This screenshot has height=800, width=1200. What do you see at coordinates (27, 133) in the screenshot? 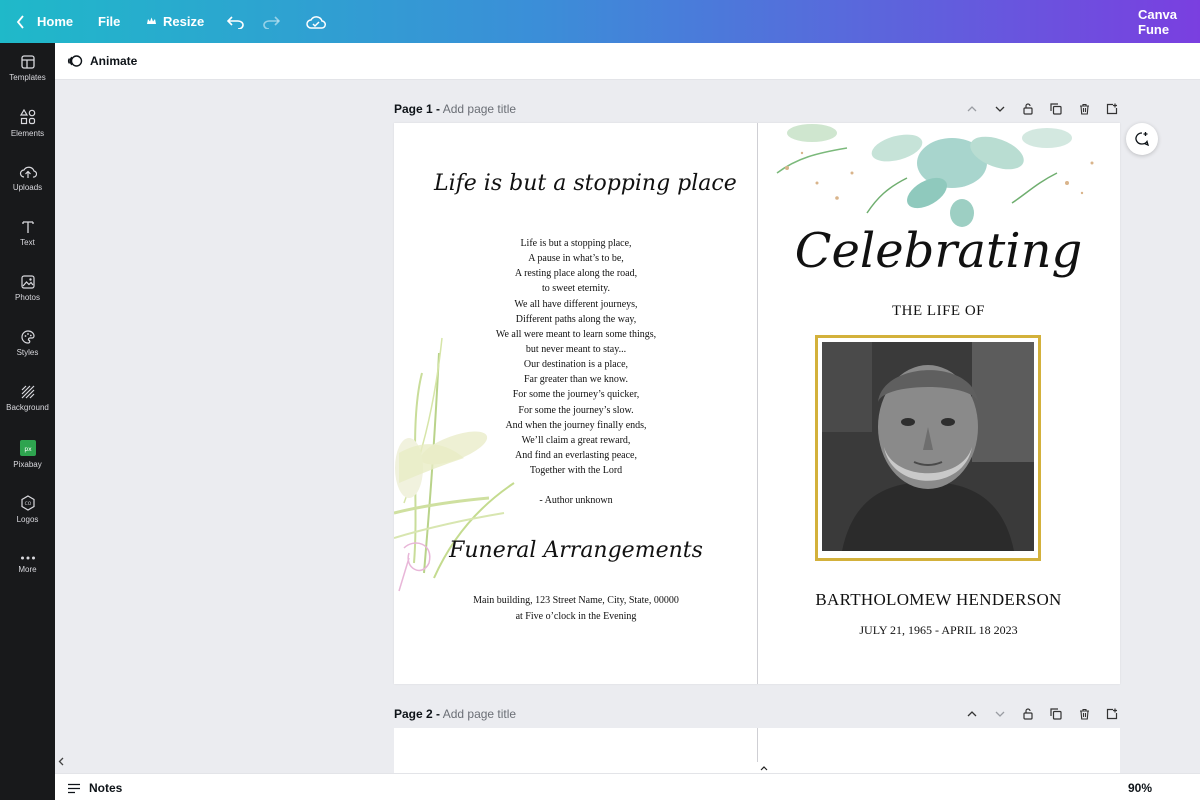
I see `sidebar-item-label: Elements` at bounding box center [27, 133].